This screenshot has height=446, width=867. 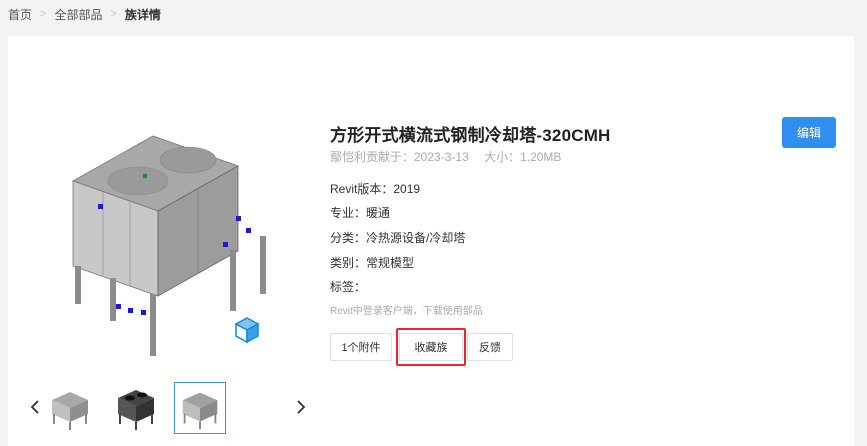 What do you see at coordinates (348, 287) in the screenshot?
I see `tags: 标签：` at bounding box center [348, 287].